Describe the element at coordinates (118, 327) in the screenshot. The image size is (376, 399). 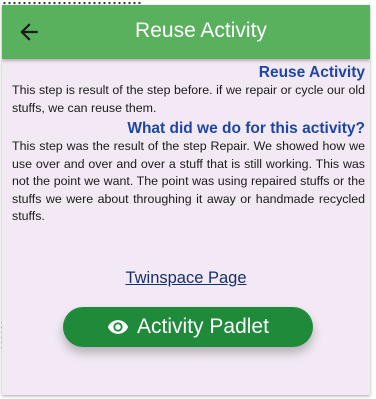
I see `eye-icon` at that location.